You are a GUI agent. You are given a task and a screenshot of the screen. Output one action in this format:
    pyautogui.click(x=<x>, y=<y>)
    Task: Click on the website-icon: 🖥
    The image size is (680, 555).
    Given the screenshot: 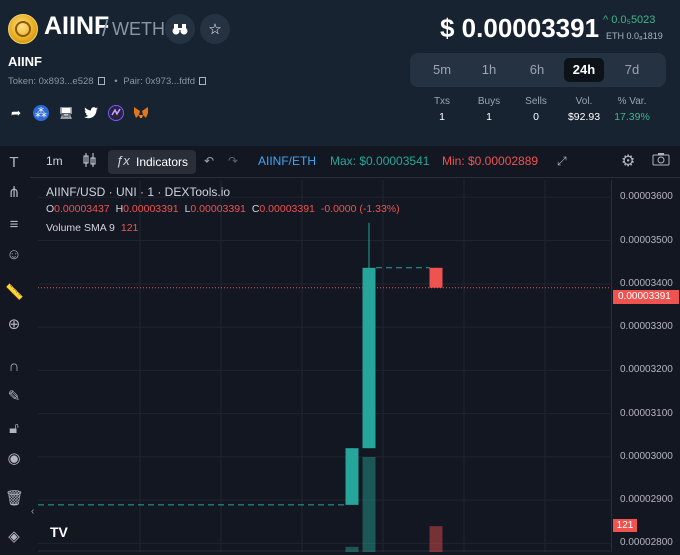 What is the action you would take?
    pyautogui.click(x=66, y=113)
    